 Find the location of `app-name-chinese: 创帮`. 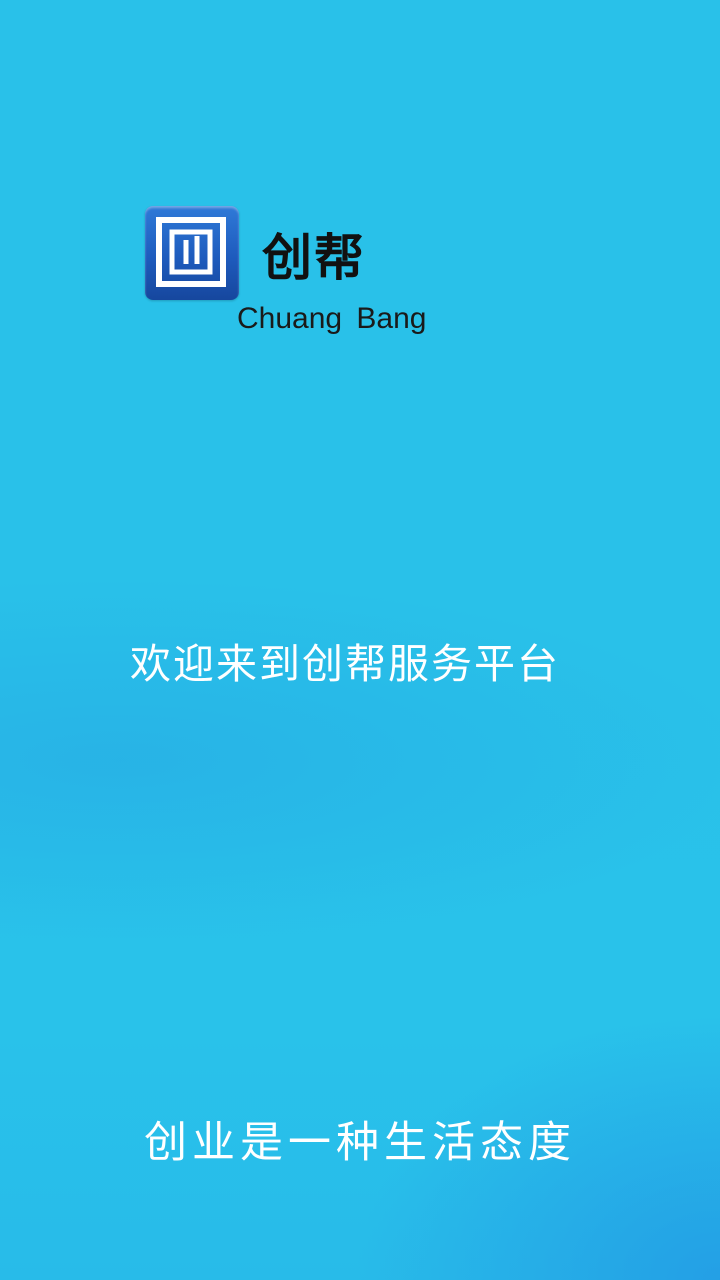

app-name-chinese: 创帮 is located at coordinates (314, 257).